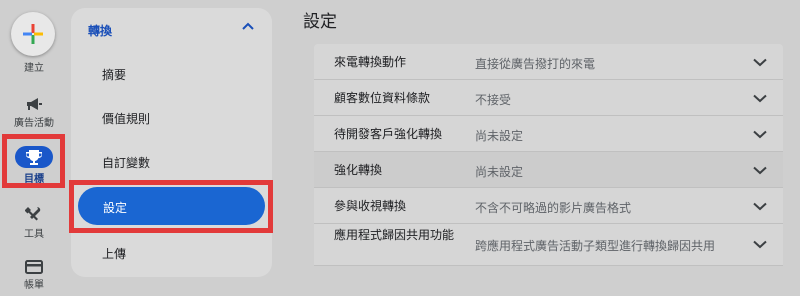 The image size is (800, 296). What do you see at coordinates (320, 22) in the screenshot?
I see `page-title: 設定` at bounding box center [320, 22].